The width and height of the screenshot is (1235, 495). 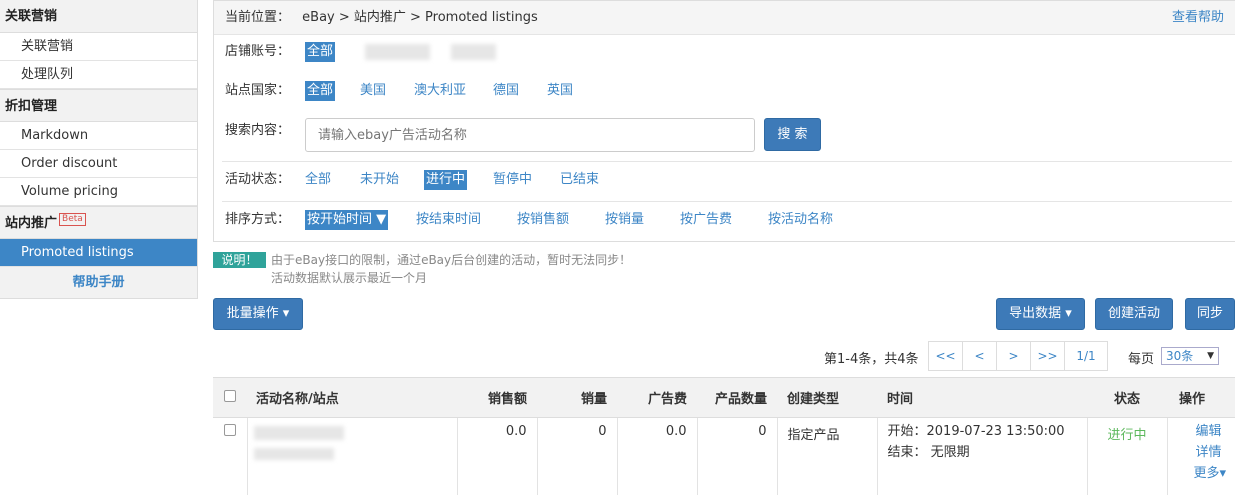 I want to click on country-option-uk: 英国, so click(x=560, y=91).